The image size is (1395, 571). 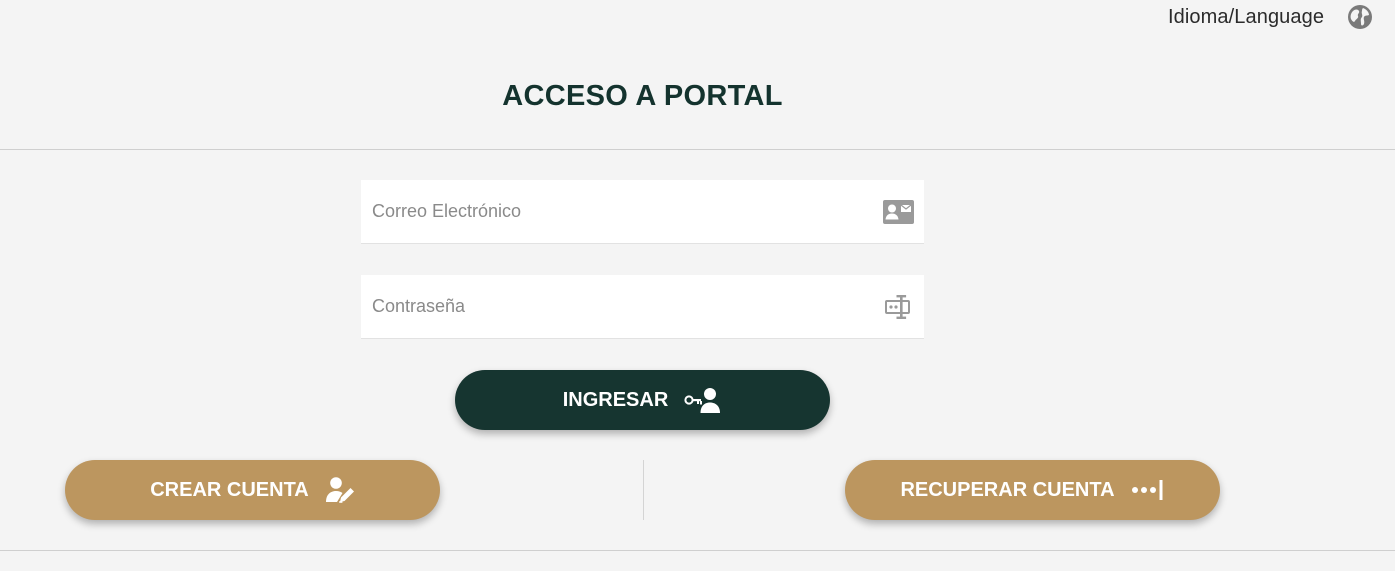 I want to click on password-input, so click(x=621, y=306).